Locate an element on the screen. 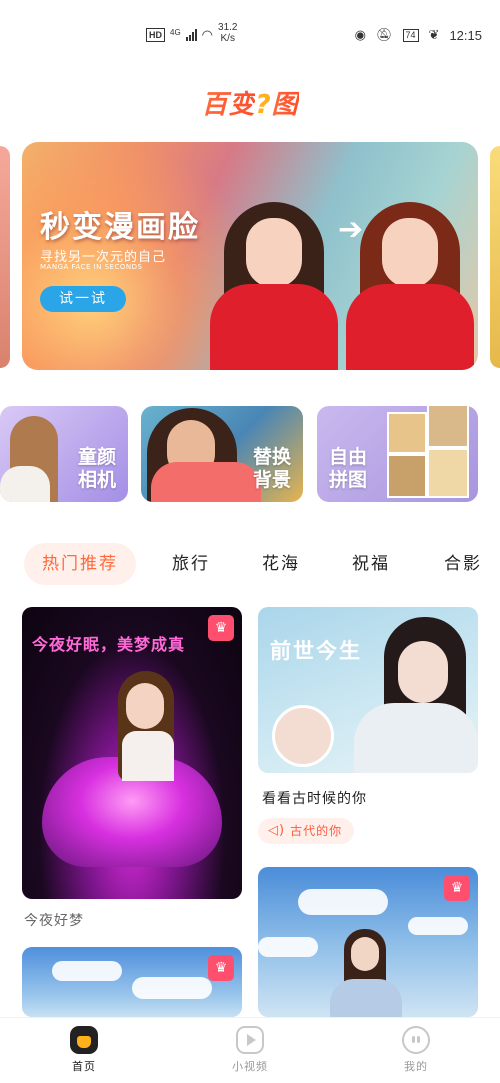 This screenshot has width=500, height=1083. collage-grid is located at coordinates (428, 452).